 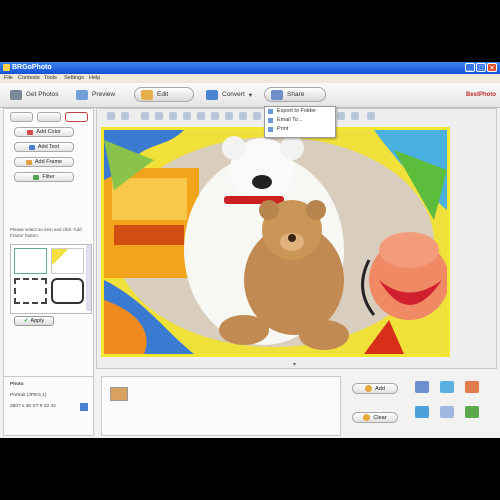 I want to click on edit-button: Edit, so click(x=164, y=94).